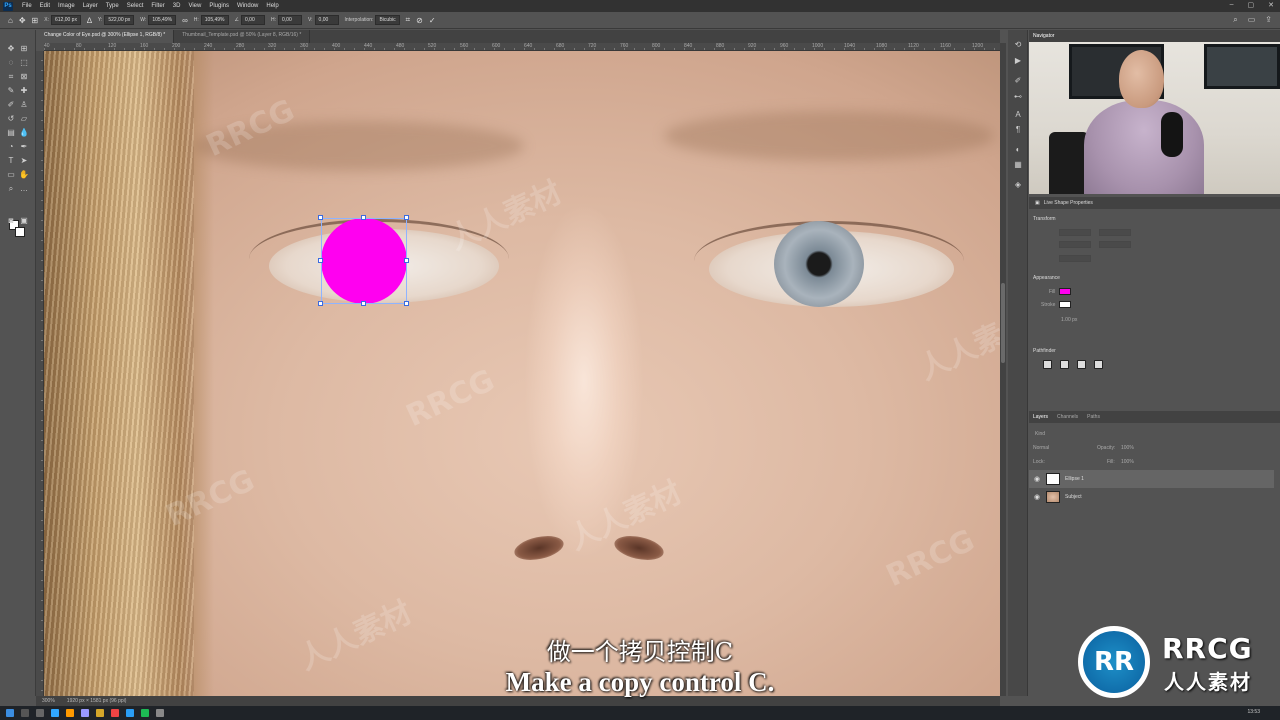  What do you see at coordinates (1064, 364) in the screenshot?
I see `subtract-shapes-icon` at bounding box center [1064, 364].